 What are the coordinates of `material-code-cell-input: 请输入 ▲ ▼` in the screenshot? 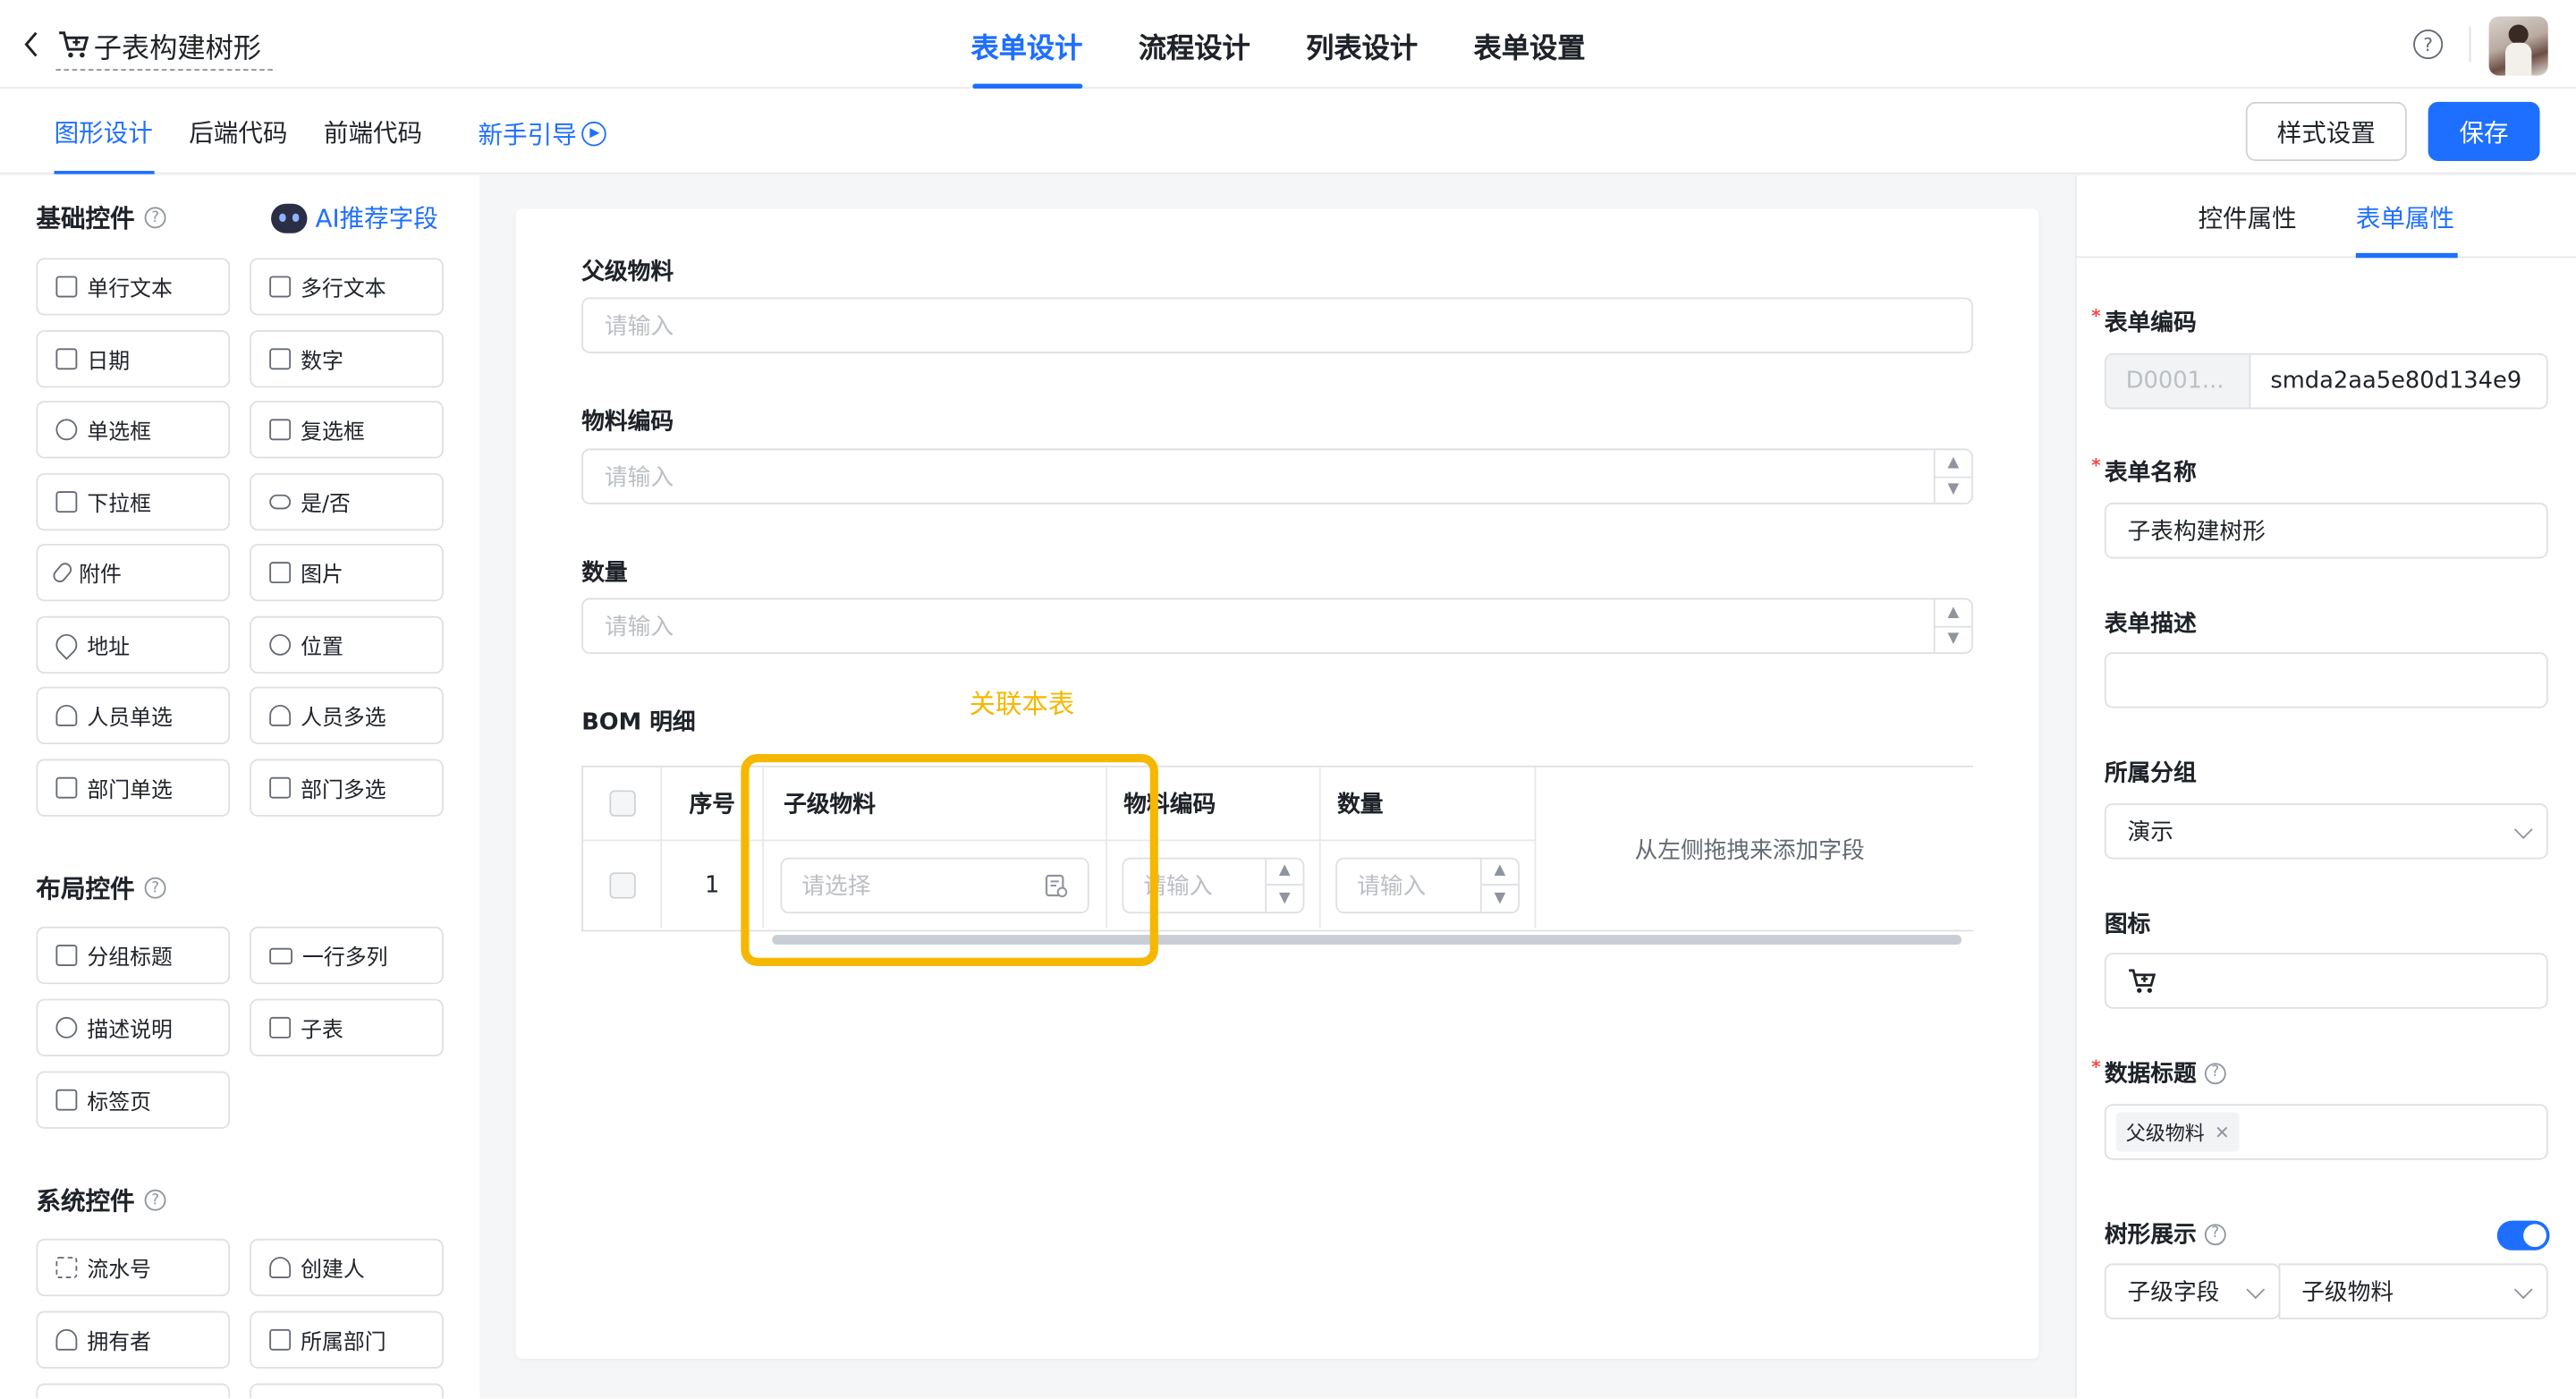 It's located at (1213, 884).